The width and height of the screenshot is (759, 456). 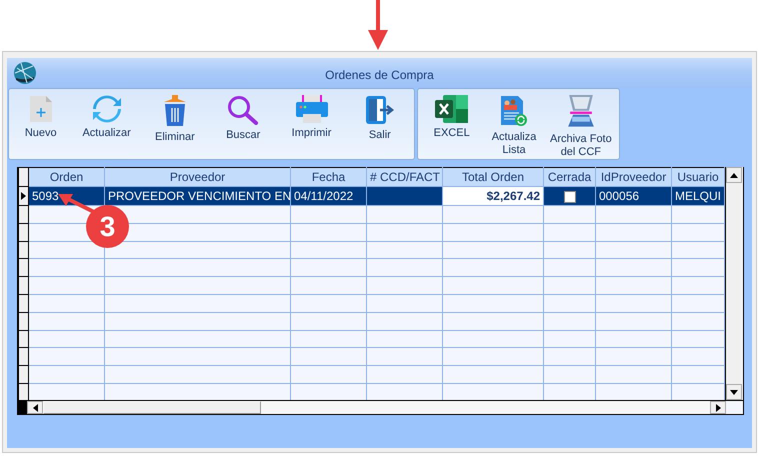 I want to click on new-document-icon, so click(x=41, y=109).